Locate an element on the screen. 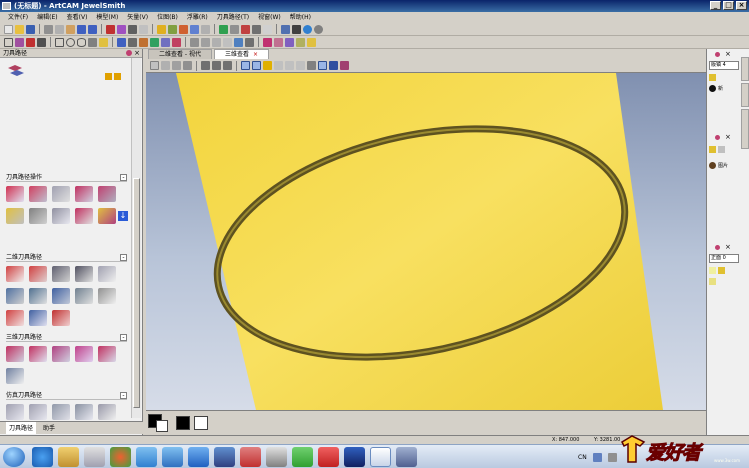 The width and height of the screenshot is (749, 468). shade-icon is located at coordinates (278, 65).